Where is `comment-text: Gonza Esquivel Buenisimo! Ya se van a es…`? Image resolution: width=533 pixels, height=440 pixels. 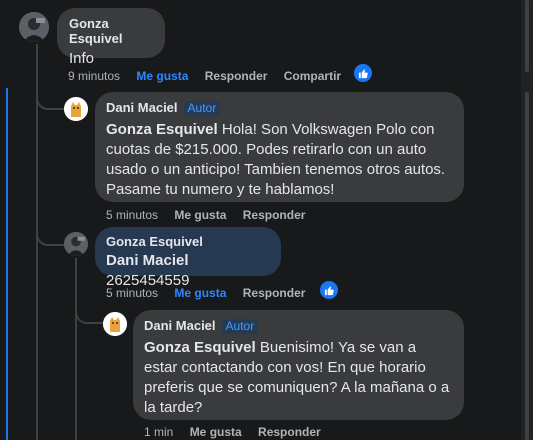 comment-text: Gonza Esquivel Buenisimo! Ya se van a es… is located at coordinates (298, 378).